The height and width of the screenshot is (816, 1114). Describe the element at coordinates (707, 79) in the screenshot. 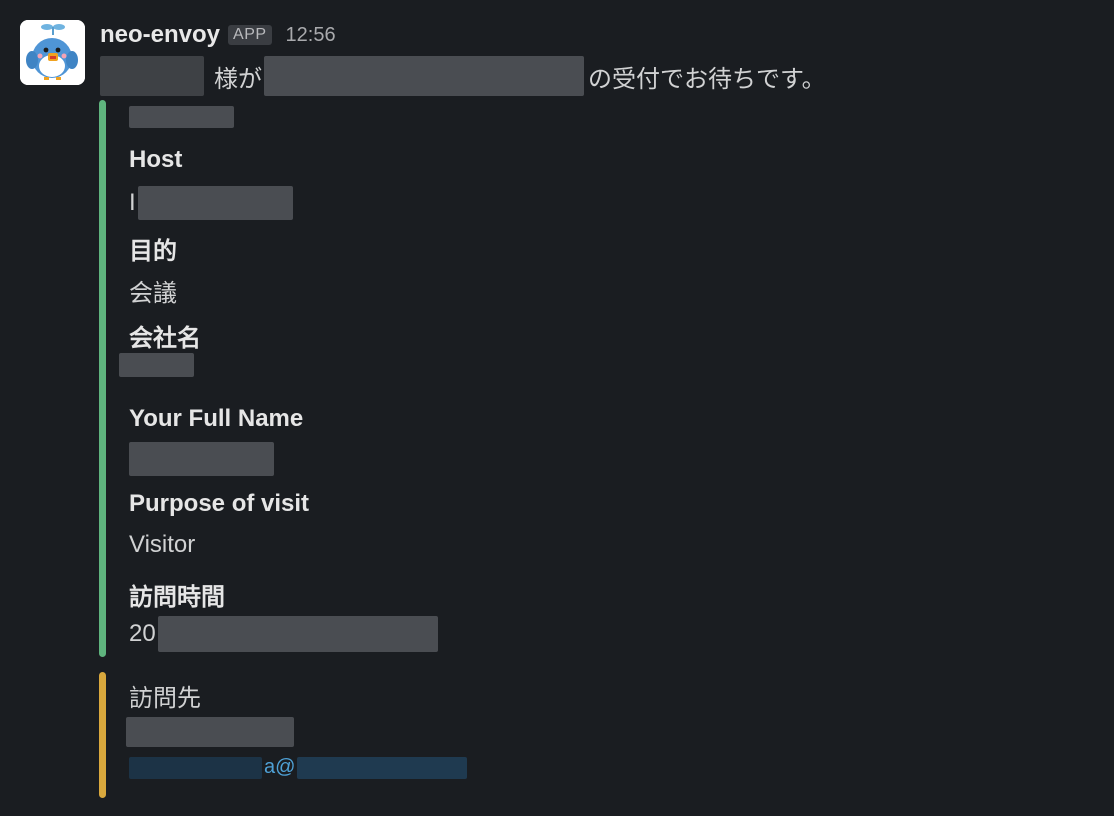

I see `text-waiting: の受付でお待ちです。` at that location.